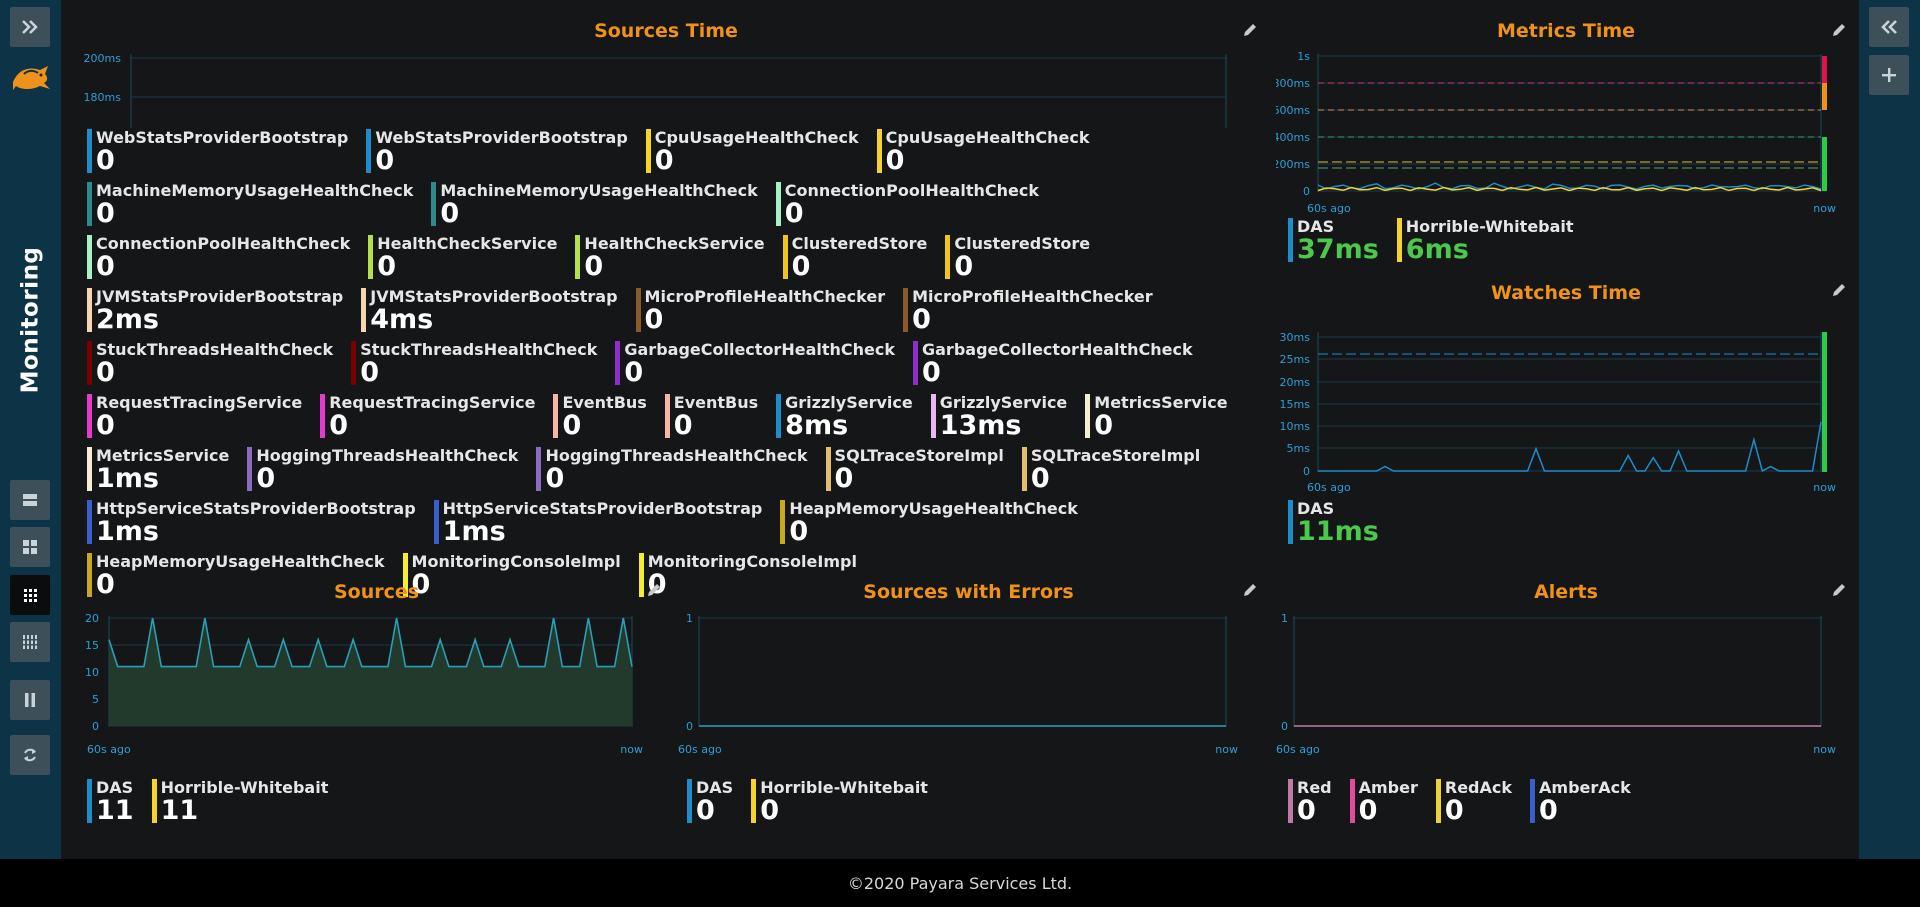  Describe the element at coordinates (968, 592) in the screenshot. I see `widget-title: Sources with Errors` at that location.